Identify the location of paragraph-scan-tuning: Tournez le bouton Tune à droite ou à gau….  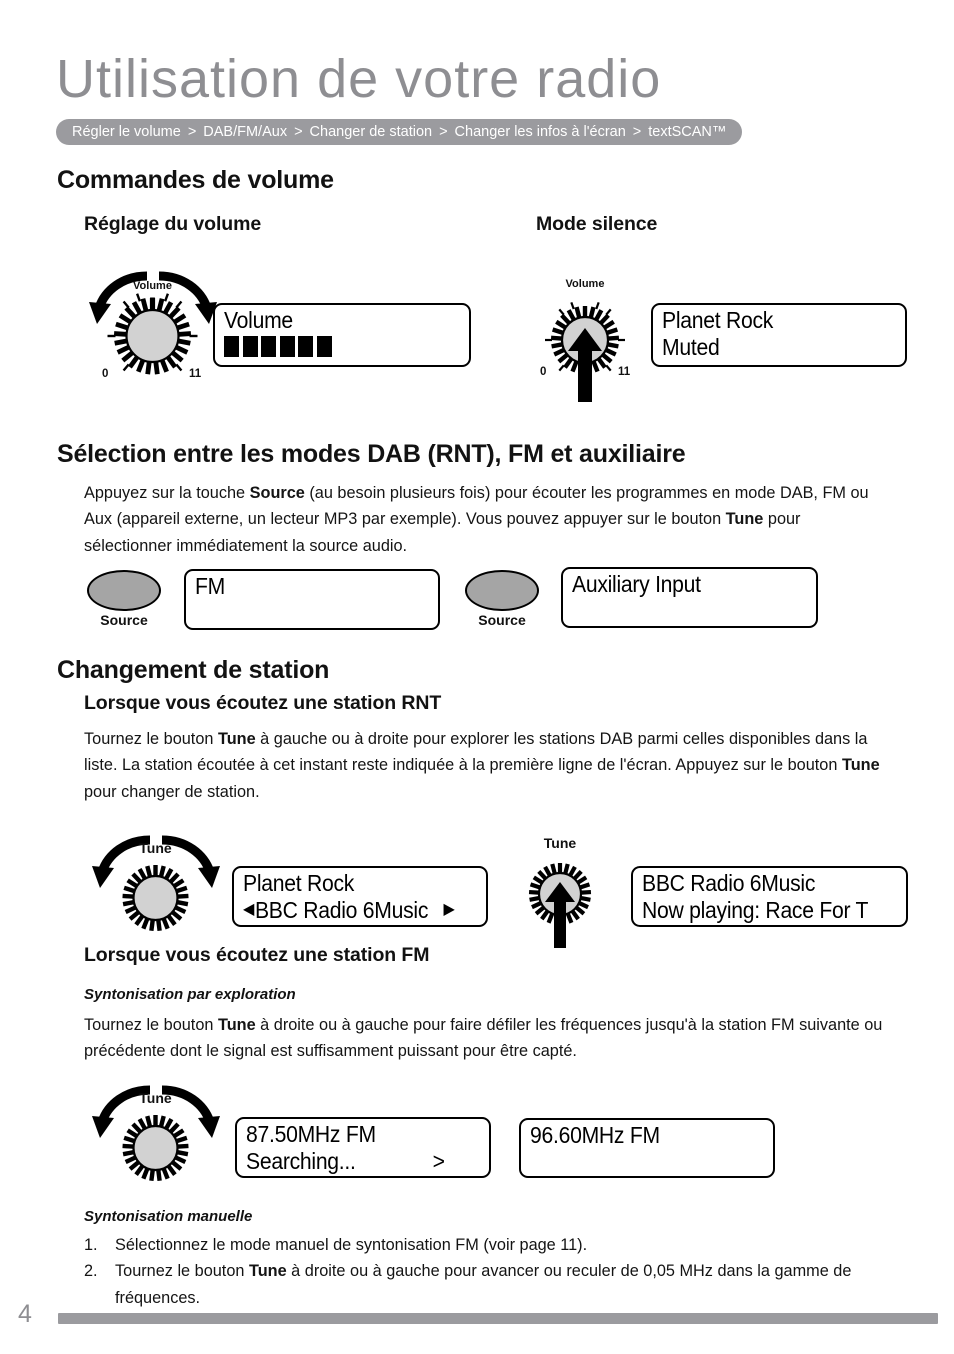
(484, 1038).